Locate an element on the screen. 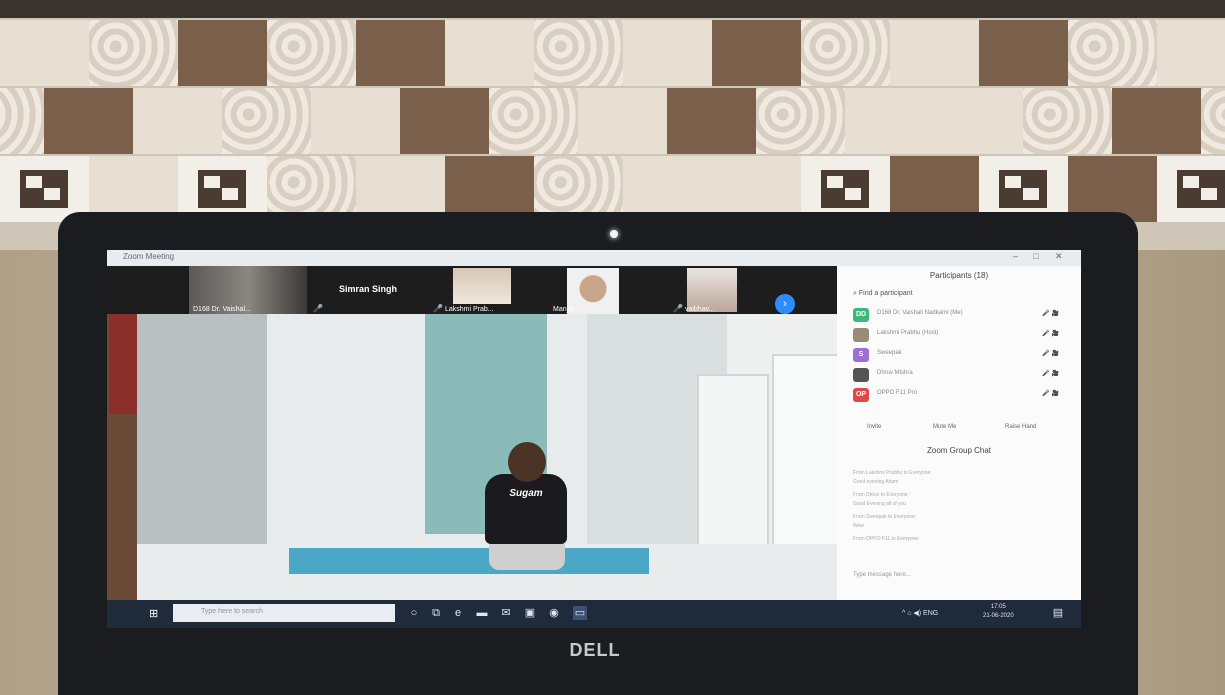 The image size is (1225, 695). chat-message: From OPPO F11 to Everyone: is located at coordinates (886, 539).